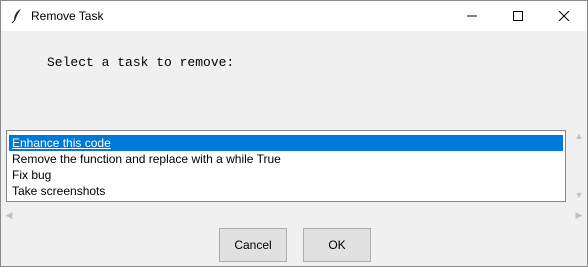  What do you see at coordinates (286, 143) in the screenshot?
I see `task-item-enhance-this-code: Enhance this code` at bounding box center [286, 143].